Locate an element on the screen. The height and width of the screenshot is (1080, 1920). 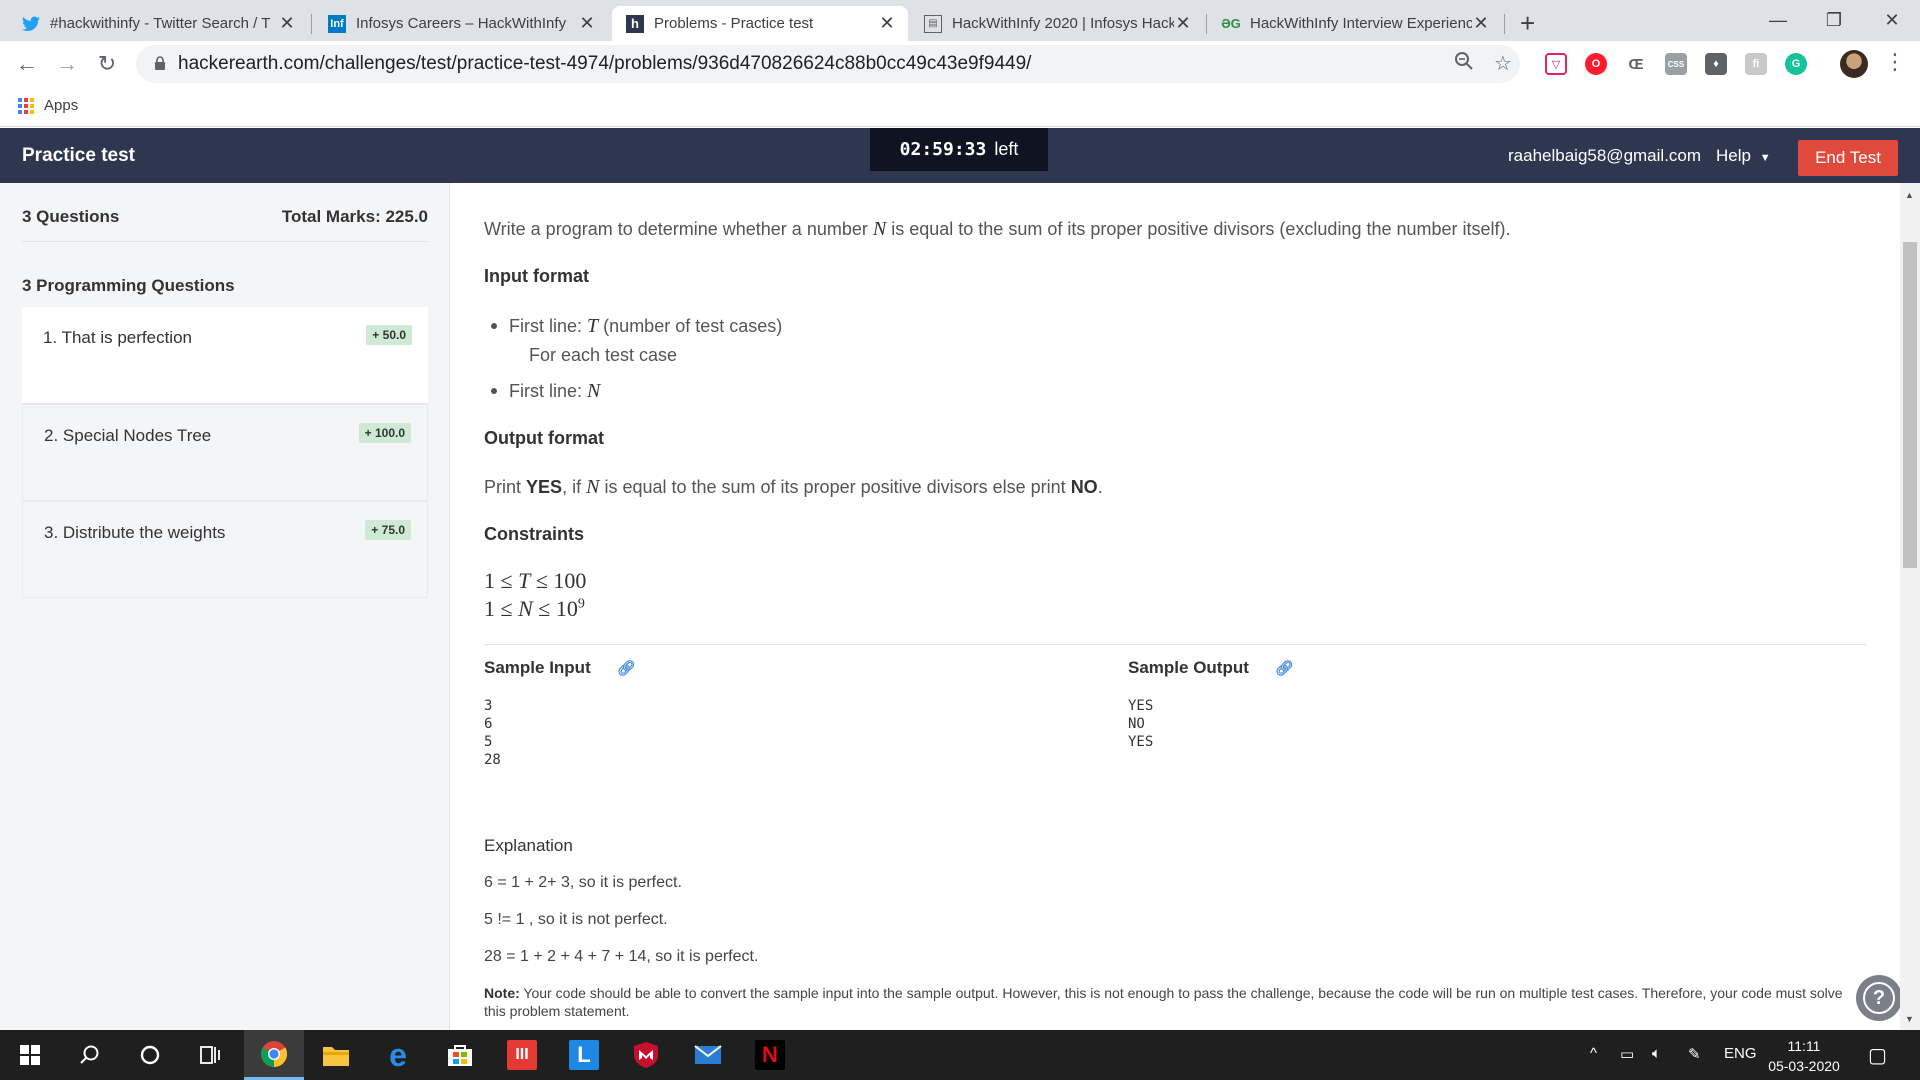
mcafee-icon is located at coordinates (646, 1055).